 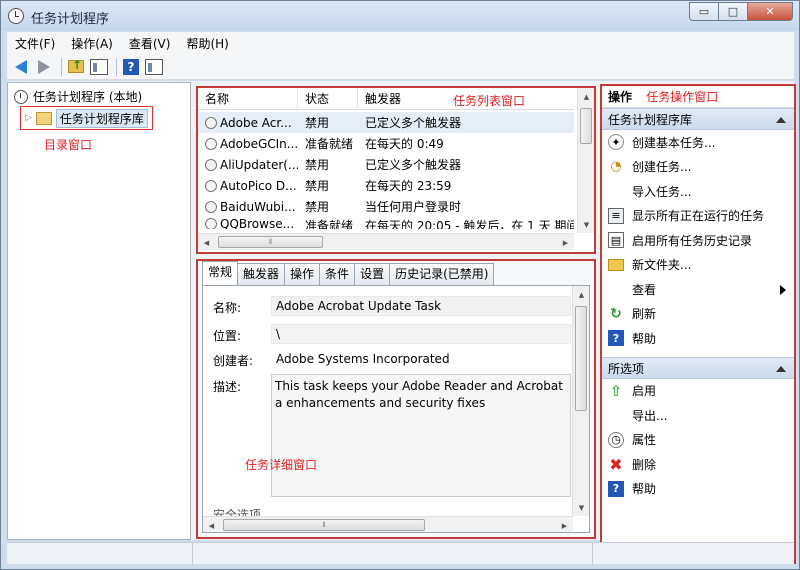 What do you see at coordinates (78, 96) in the screenshot?
I see `tree-root-item: 任务计划程序 (本地)` at bounding box center [78, 96].